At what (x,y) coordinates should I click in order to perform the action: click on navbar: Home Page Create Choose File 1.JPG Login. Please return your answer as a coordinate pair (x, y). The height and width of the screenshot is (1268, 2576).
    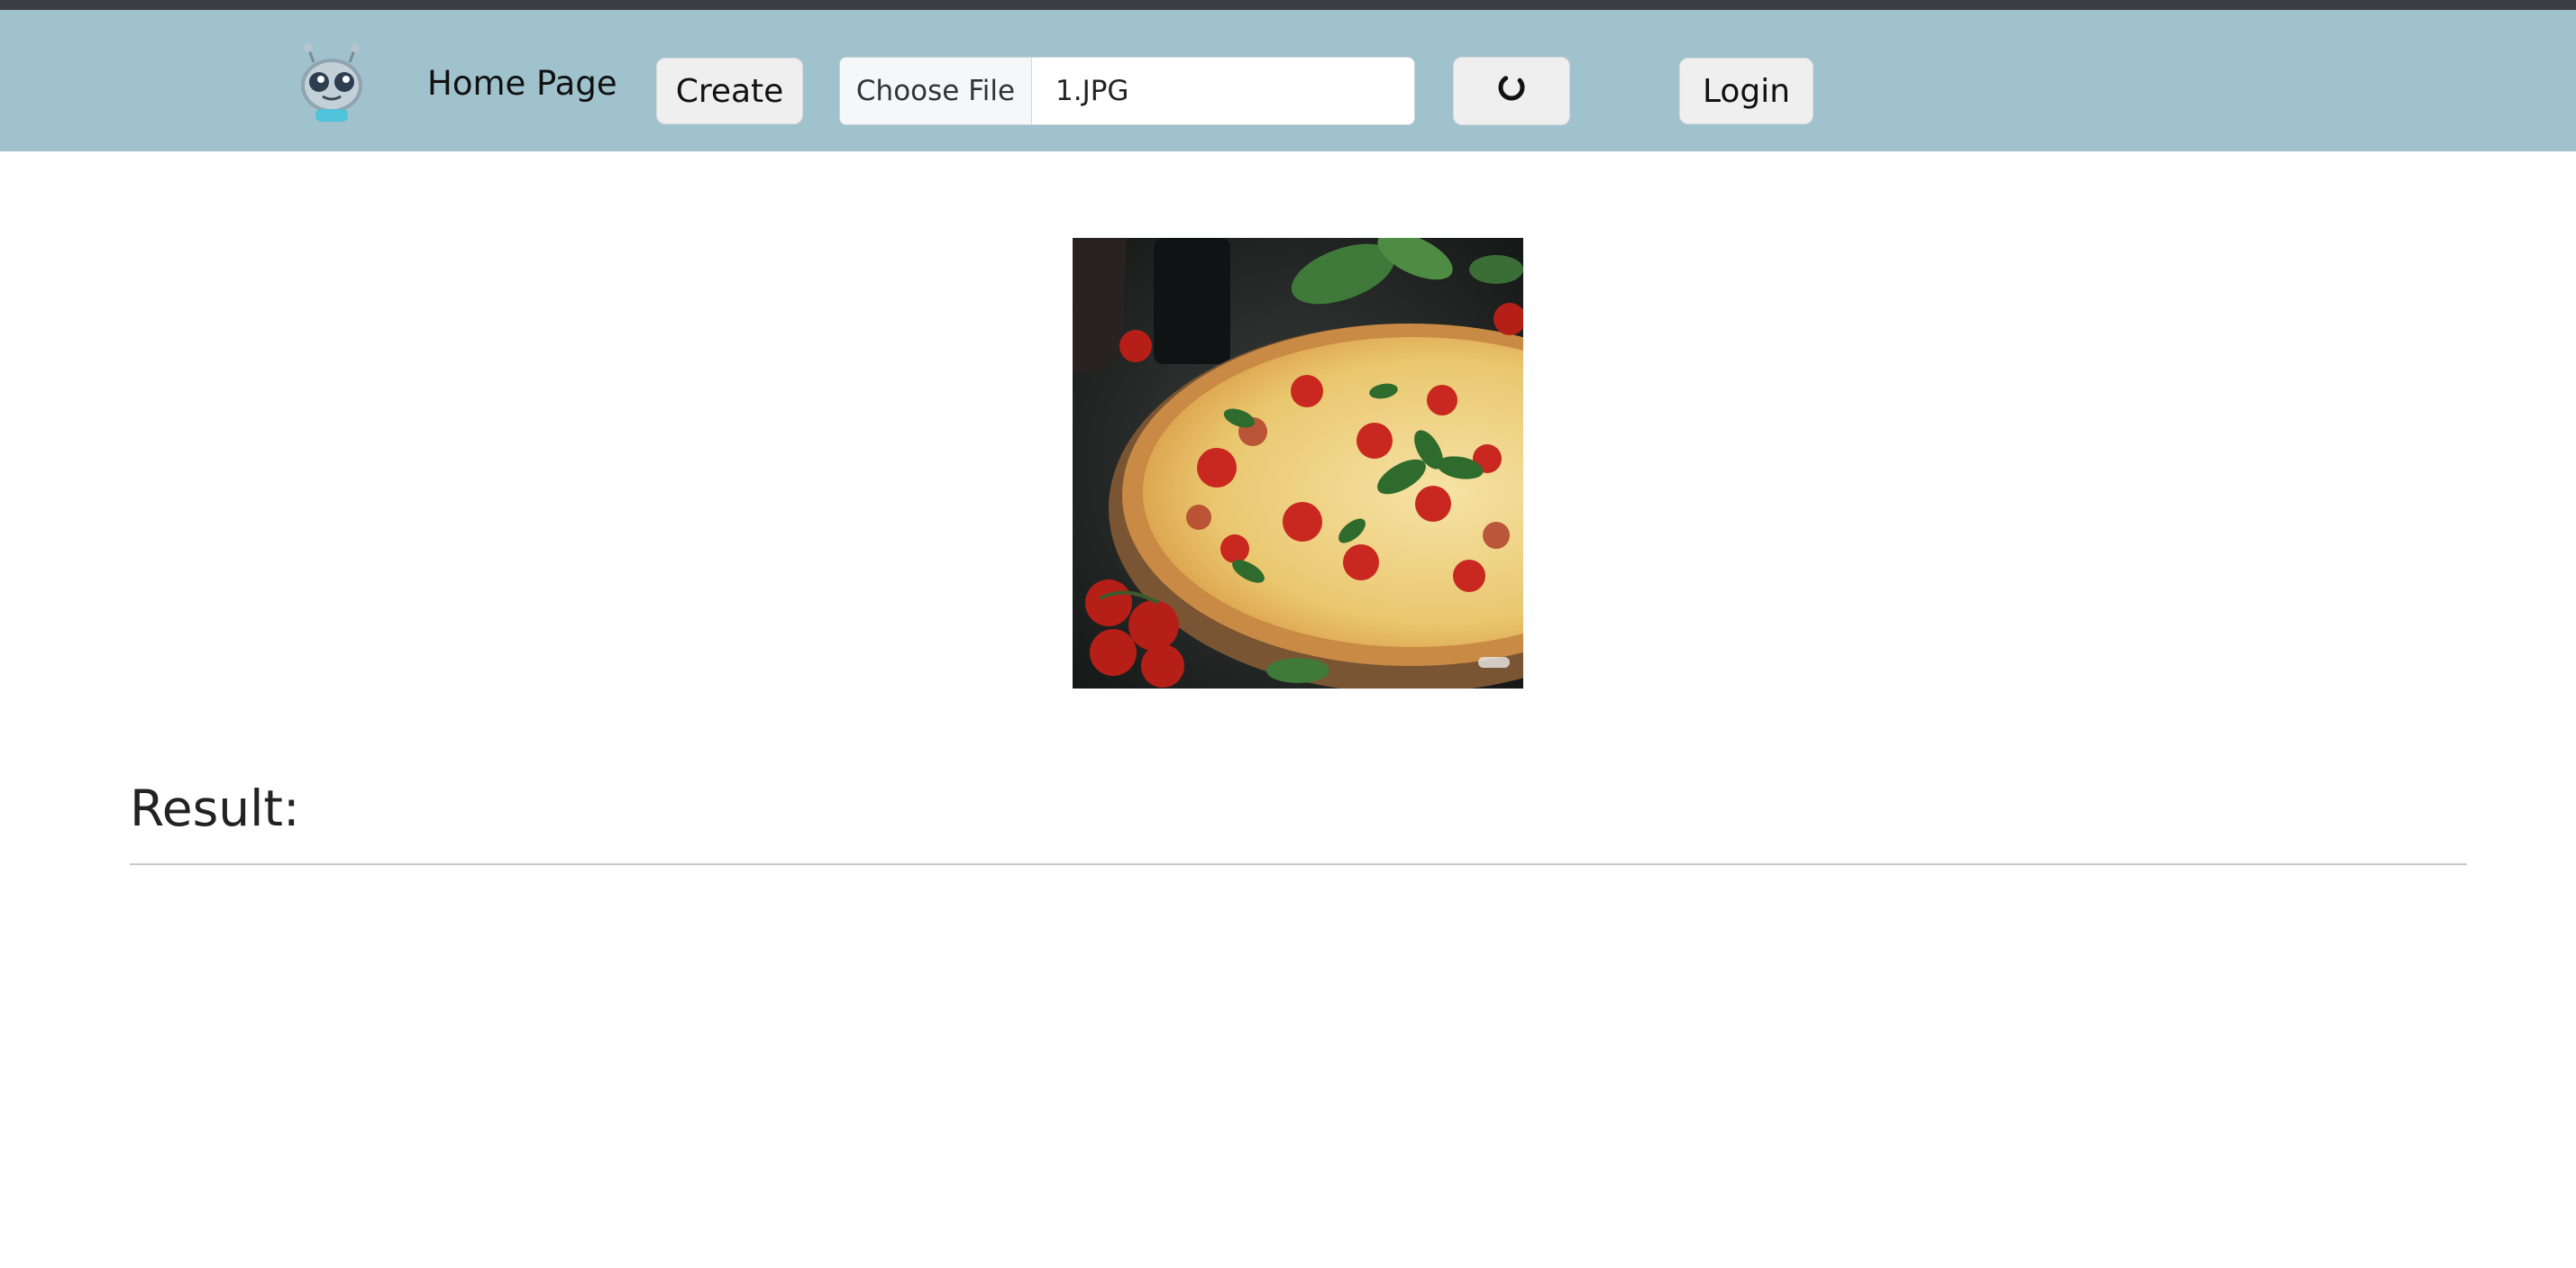
    Looking at the image, I should click on (1288, 80).